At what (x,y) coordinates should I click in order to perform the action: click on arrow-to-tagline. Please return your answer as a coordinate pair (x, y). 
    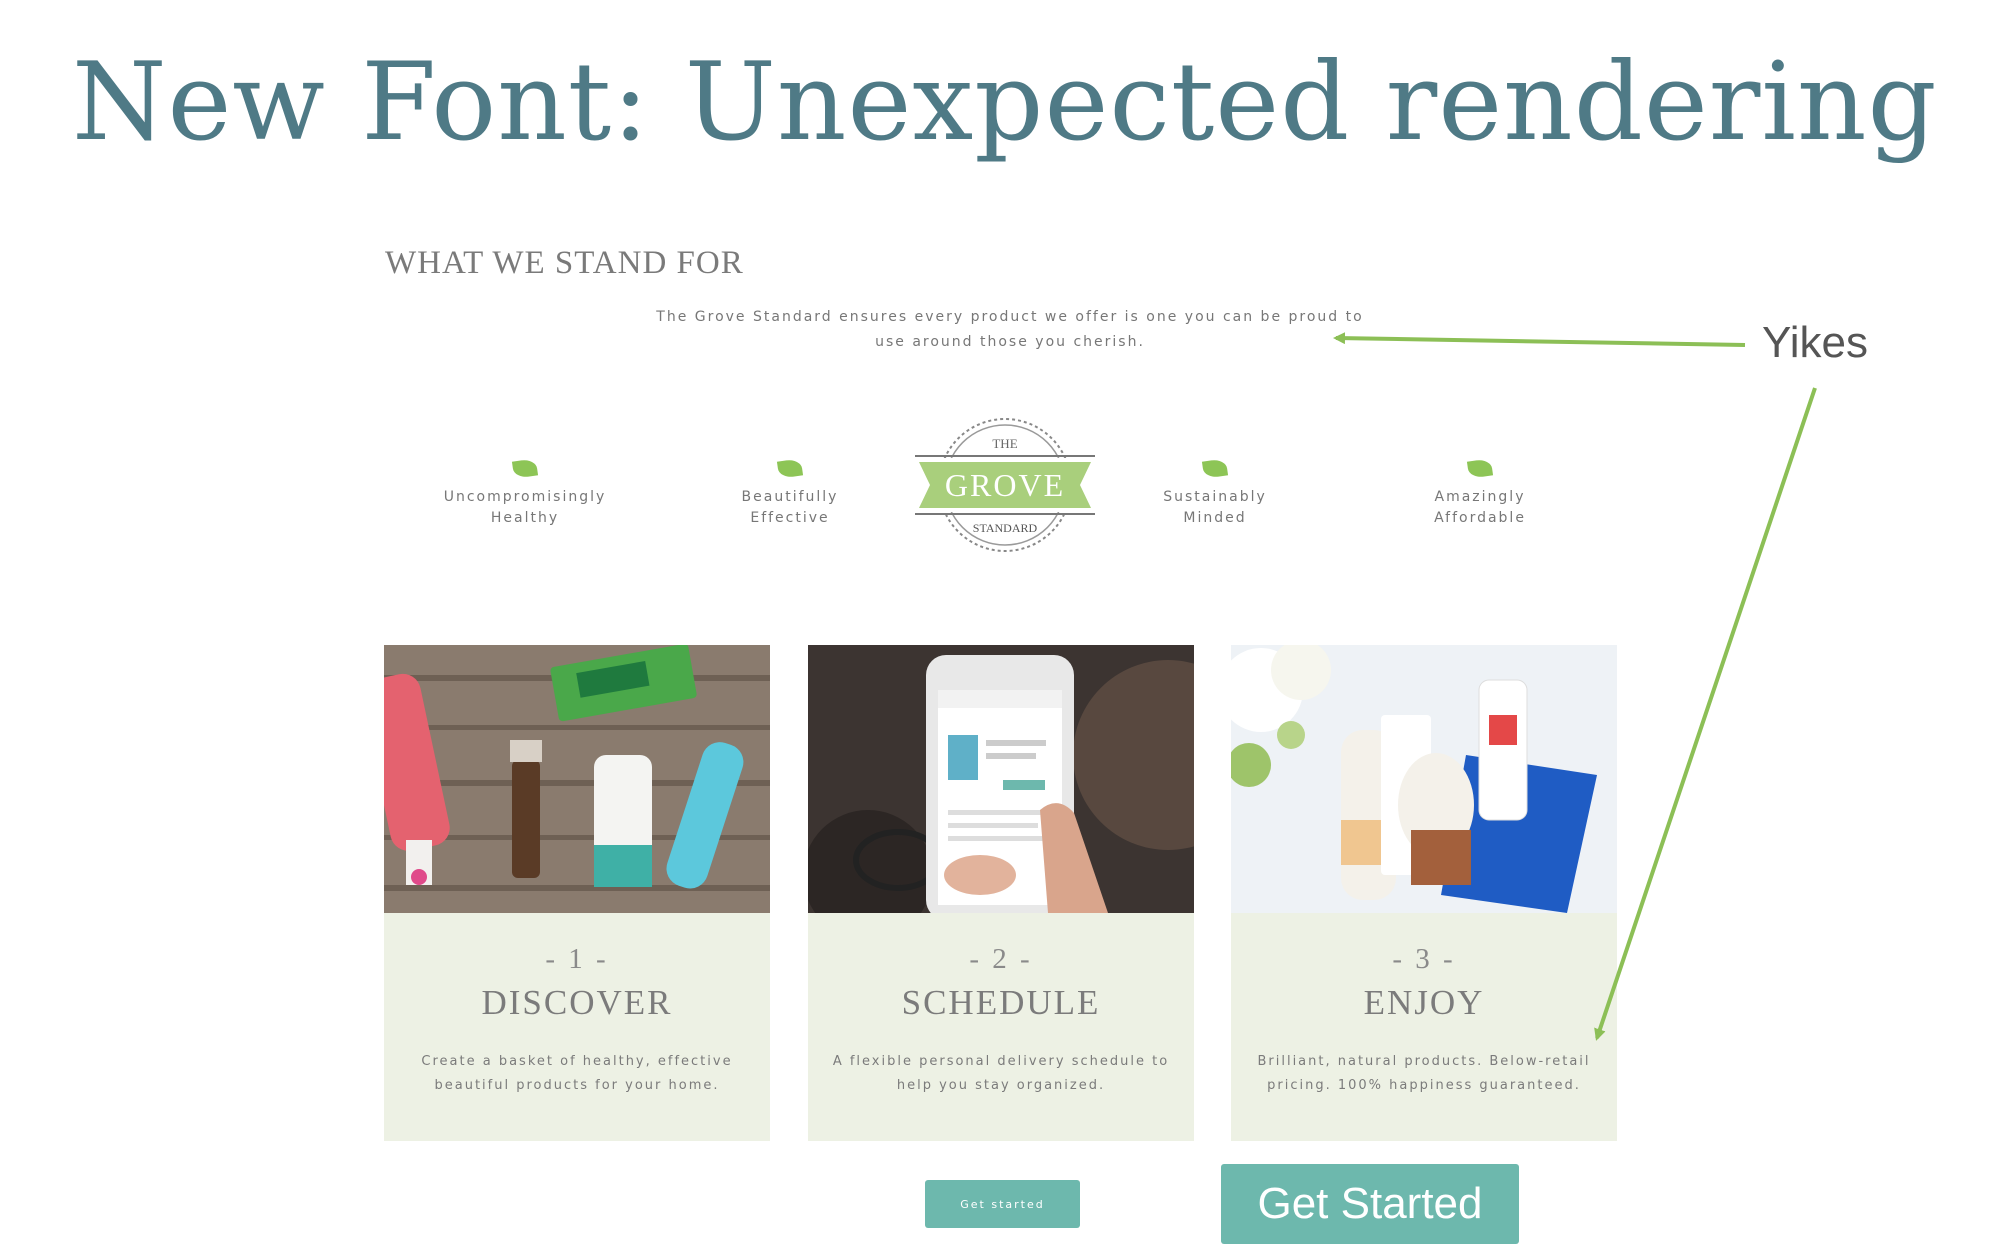
    Looking at the image, I should click on (1539, 339).